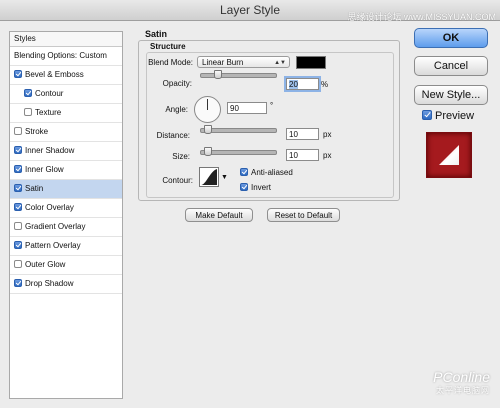 This screenshot has height=408, width=500. Describe the element at coordinates (45, 264) in the screenshot. I see `style-item-label: Outer Glow` at that location.